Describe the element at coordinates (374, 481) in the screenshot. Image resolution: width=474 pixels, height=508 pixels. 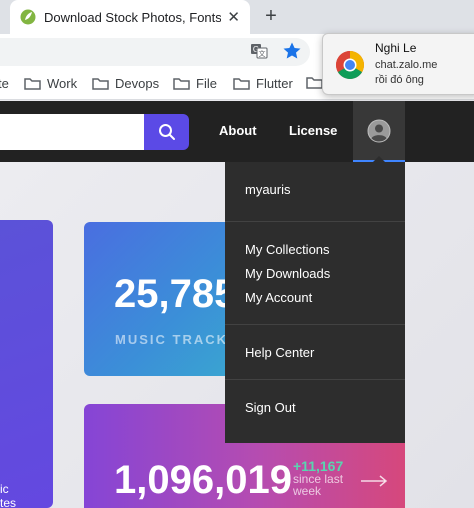
I see `arrow-right-icon` at that location.